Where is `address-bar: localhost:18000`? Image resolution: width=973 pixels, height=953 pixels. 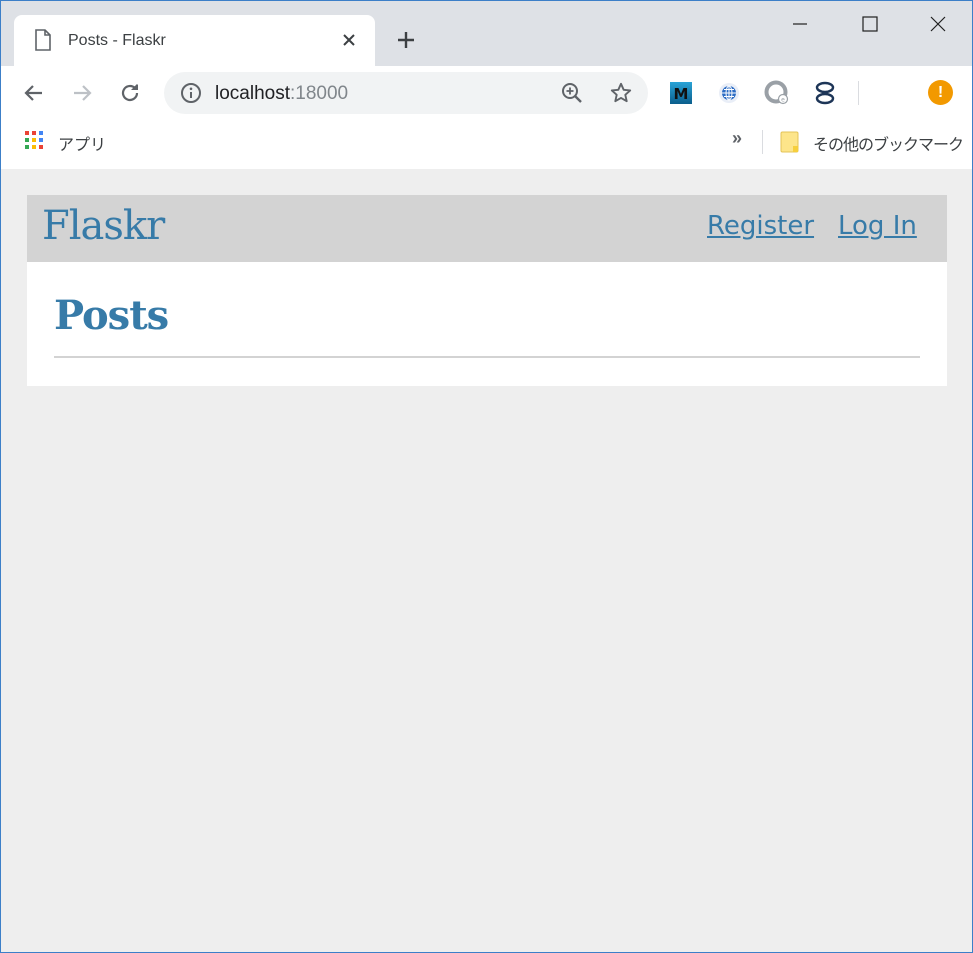 address-bar: localhost:18000 is located at coordinates (406, 93).